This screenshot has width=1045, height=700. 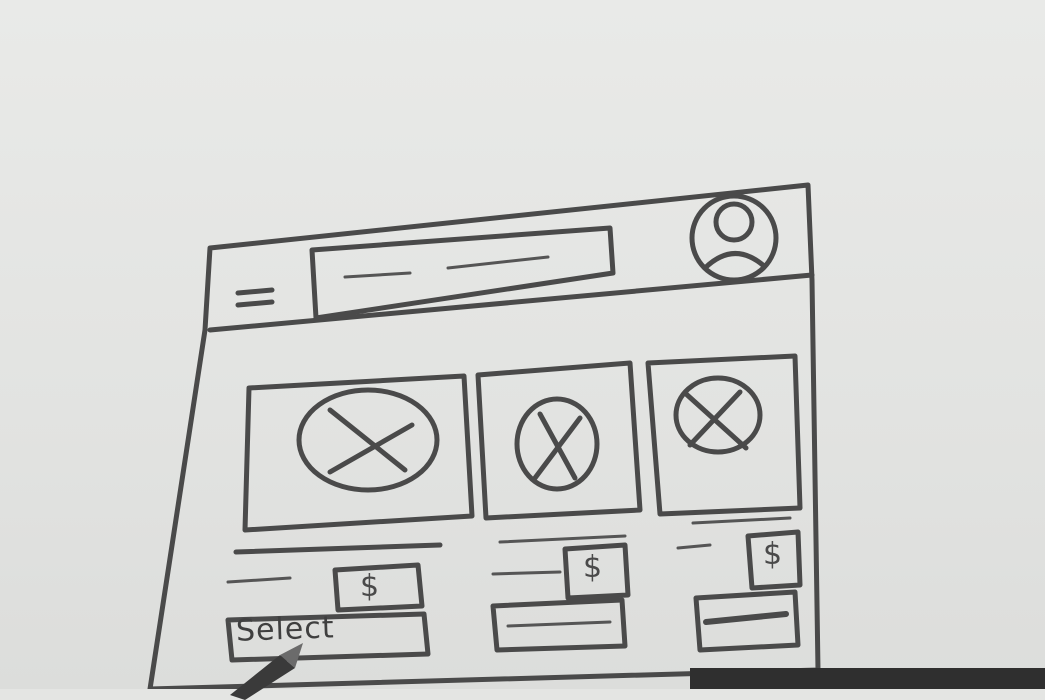 What do you see at coordinates (724, 435) in the screenshot?
I see `card-3-image` at bounding box center [724, 435].